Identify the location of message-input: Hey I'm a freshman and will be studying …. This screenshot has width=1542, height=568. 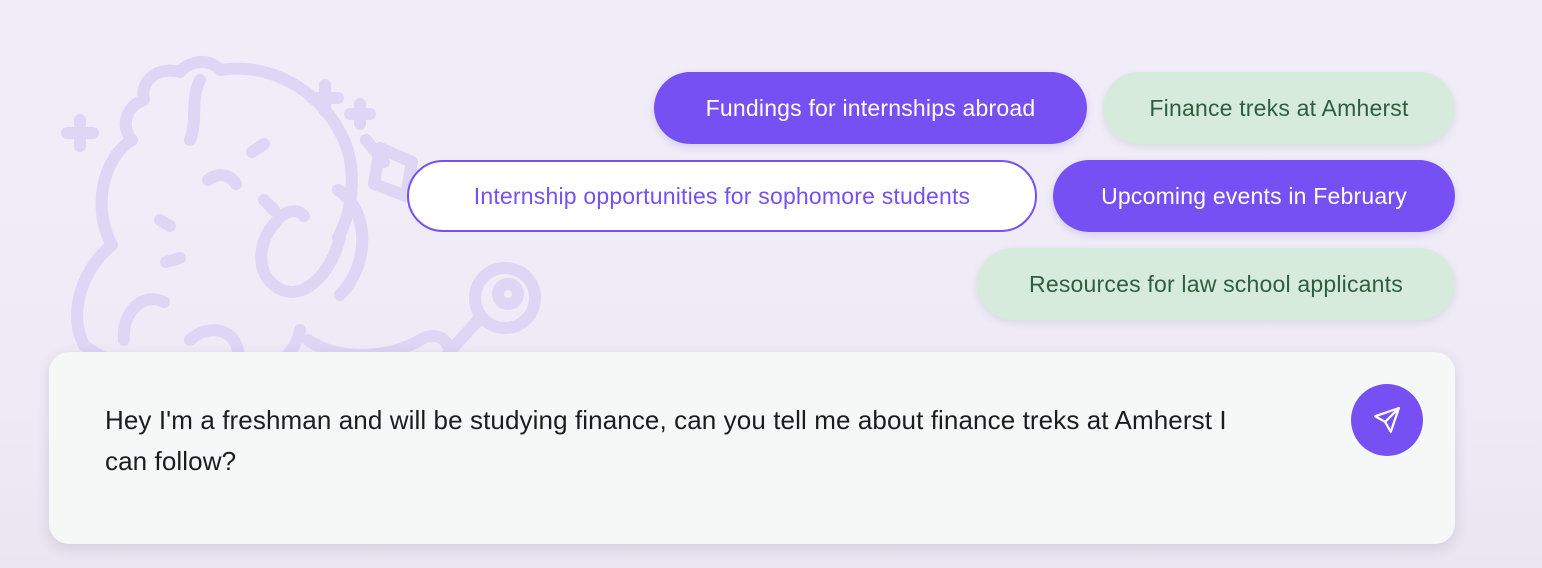
(685, 441).